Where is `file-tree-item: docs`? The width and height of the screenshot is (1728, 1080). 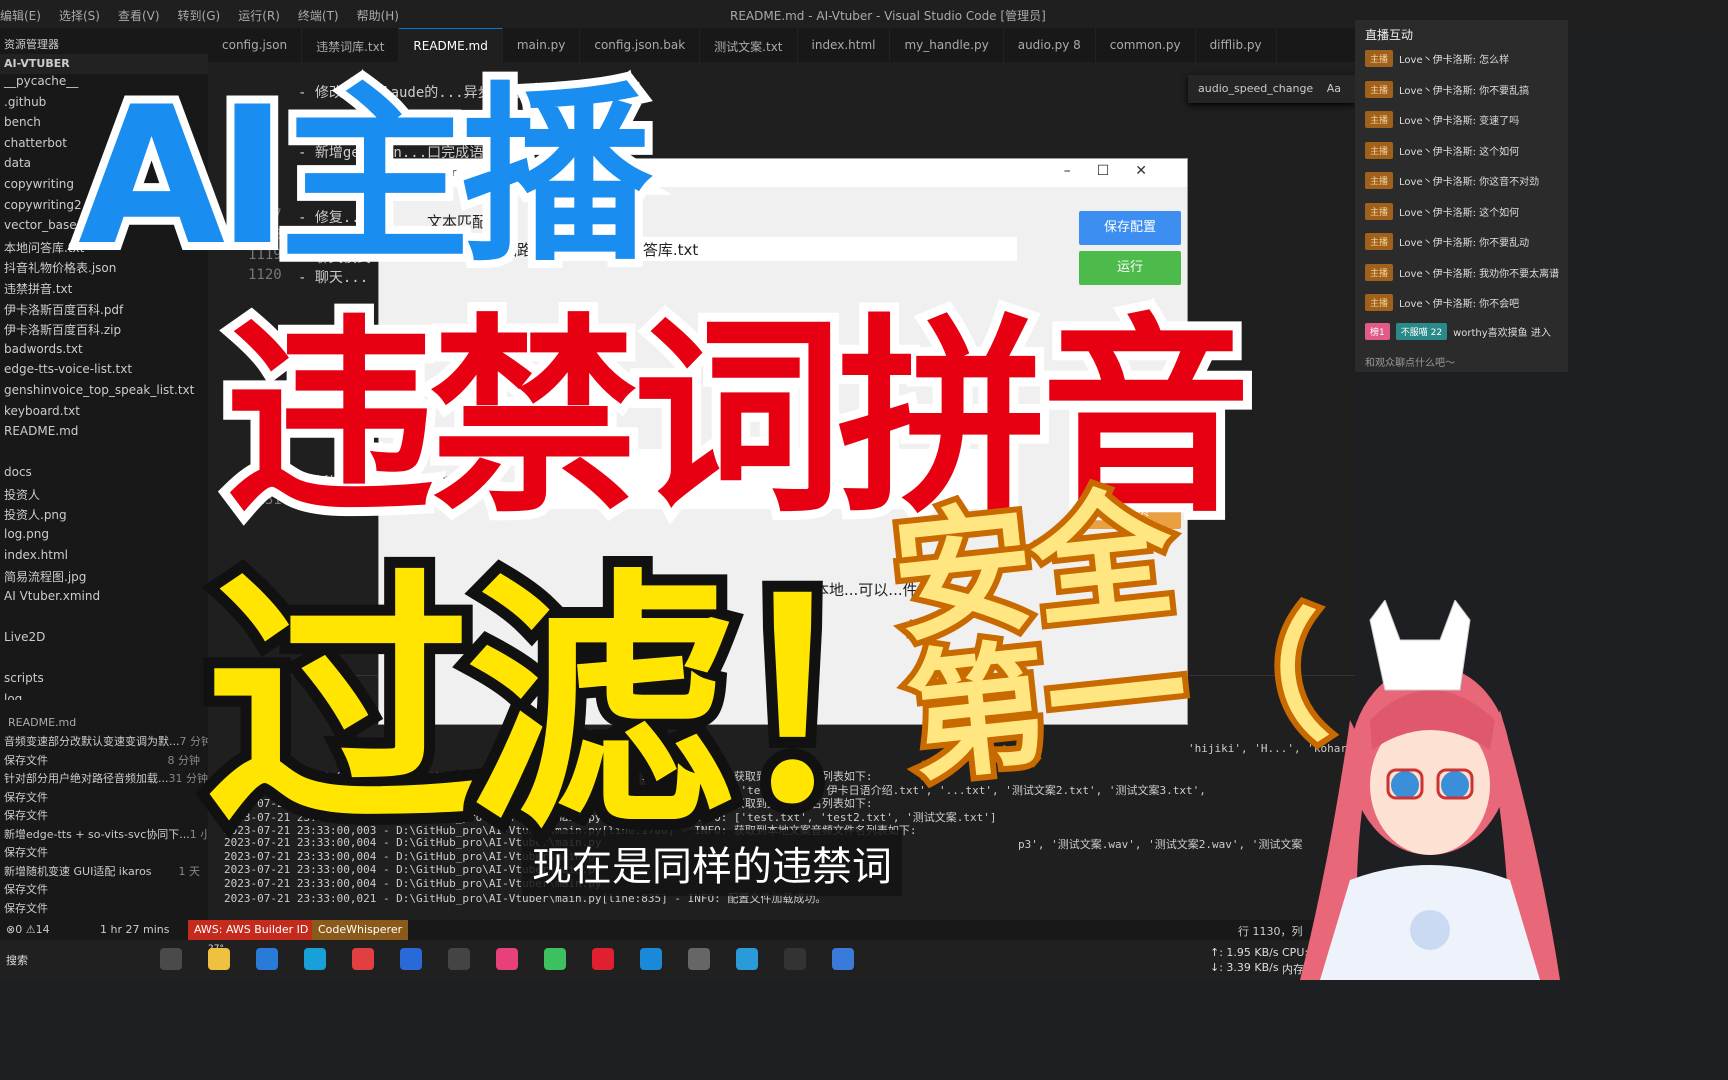
file-tree-item: docs is located at coordinates (104, 475).